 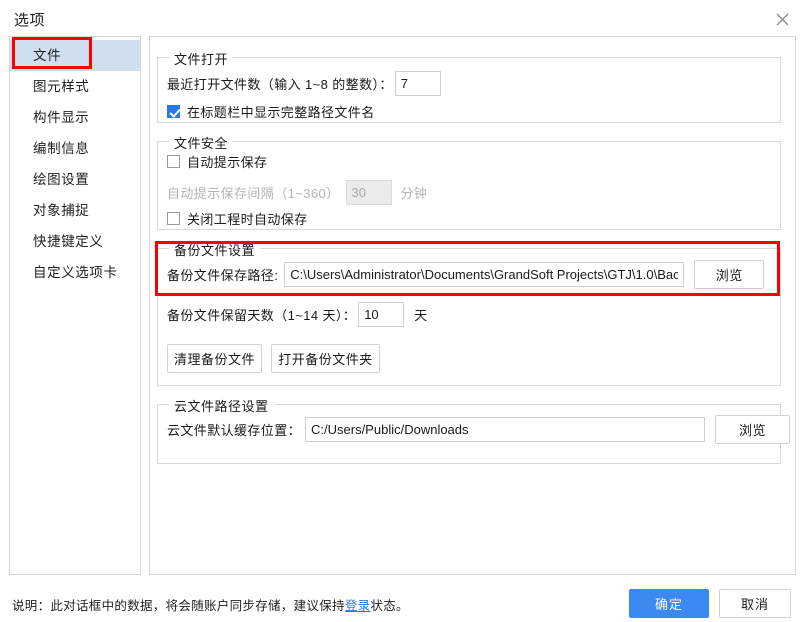 What do you see at coordinates (262, 315) in the screenshot?
I see `backup-retain-days-label: 备份文件保留天数（1~14 天）：` at bounding box center [262, 315].